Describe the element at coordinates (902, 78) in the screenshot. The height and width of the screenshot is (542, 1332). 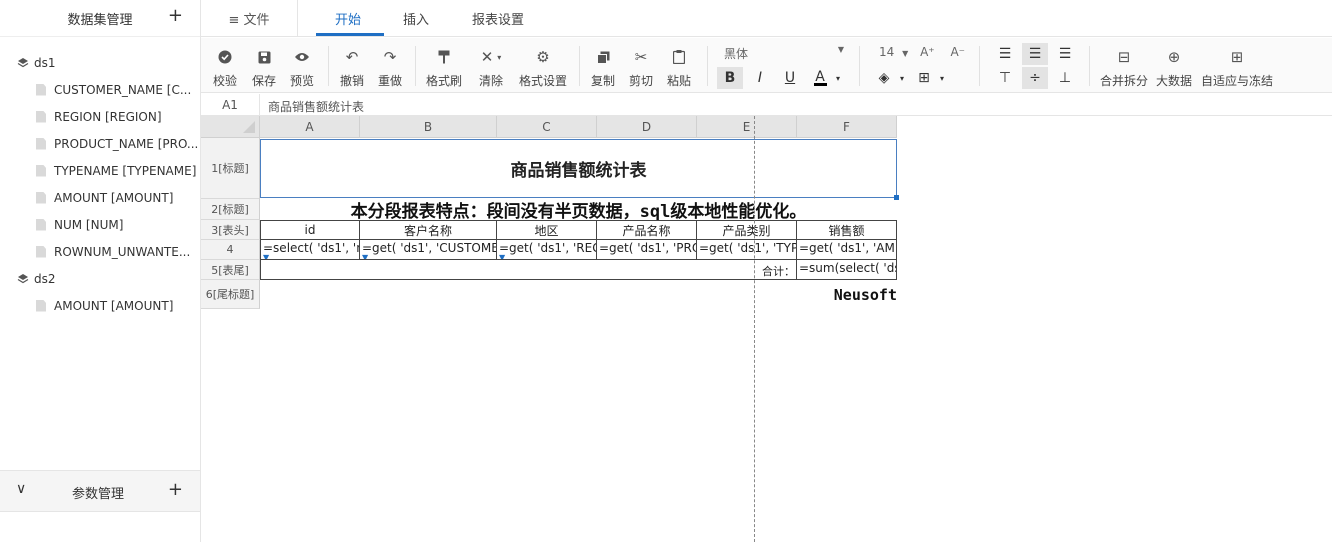
I see `fill-color-dropdown: ▾` at that location.